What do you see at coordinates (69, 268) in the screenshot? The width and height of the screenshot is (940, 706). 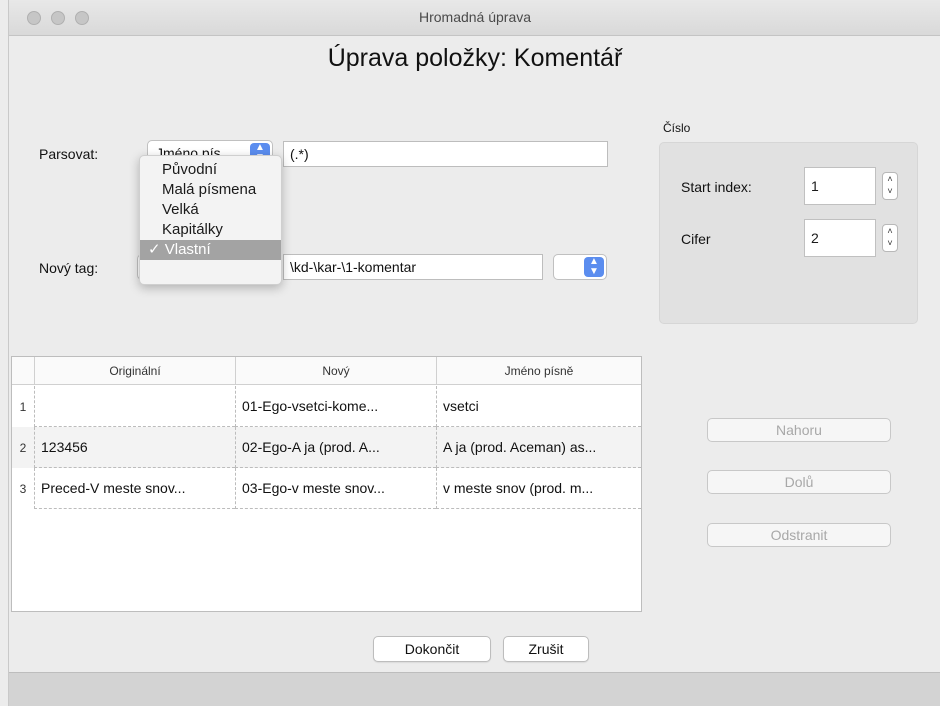 I see `new-tag-label: Nový tag:` at bounding box center [69, 268].